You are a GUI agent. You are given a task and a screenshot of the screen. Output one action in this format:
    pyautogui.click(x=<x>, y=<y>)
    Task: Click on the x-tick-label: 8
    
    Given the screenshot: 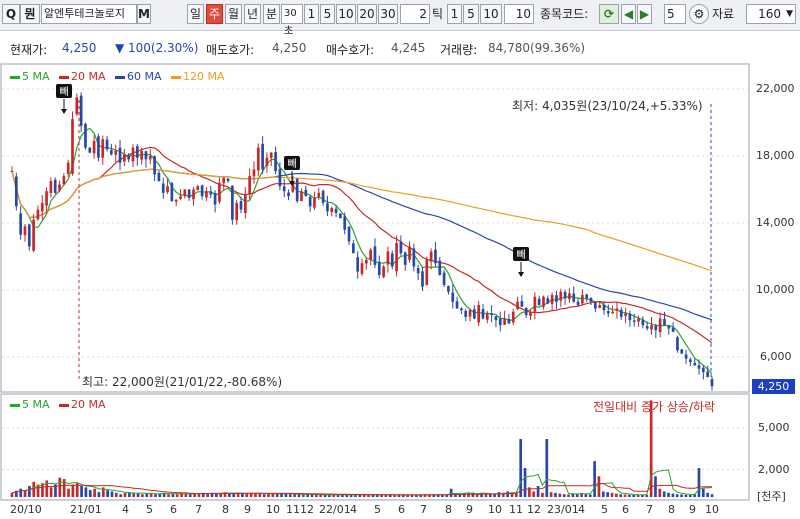 What is the action you would take?
    pyautogui.click(x=671, y=509)
    